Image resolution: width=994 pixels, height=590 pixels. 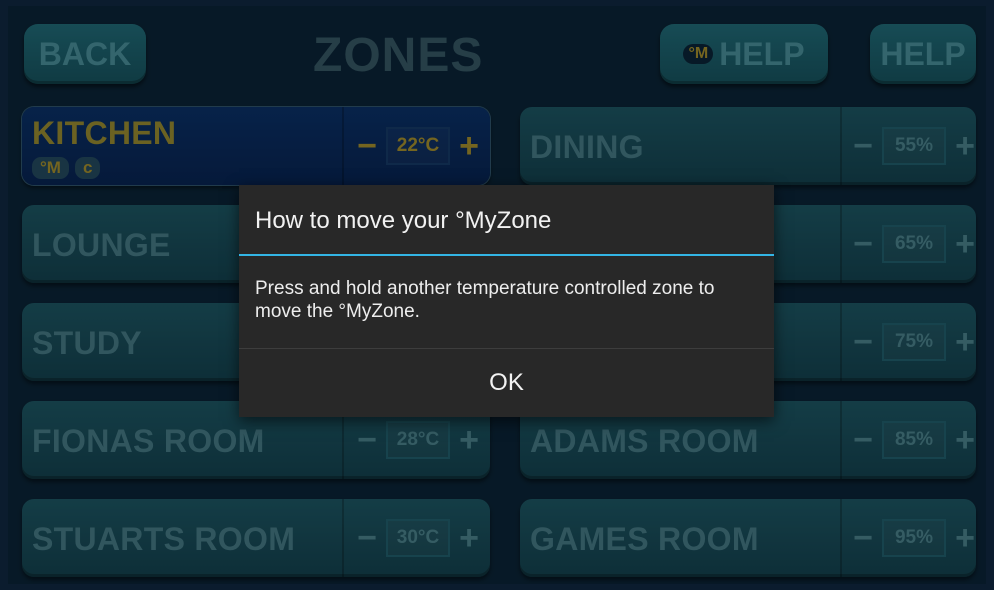 What do you see at coordinates (506, 383) in the screenshot?
I see `ok-button: OK` at bounding box center [506, 383].